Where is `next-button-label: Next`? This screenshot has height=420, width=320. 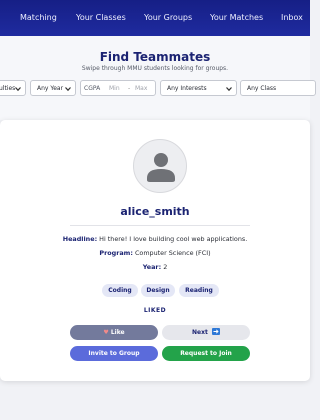 next-button-label: Next is located at coordinates (200, 332).